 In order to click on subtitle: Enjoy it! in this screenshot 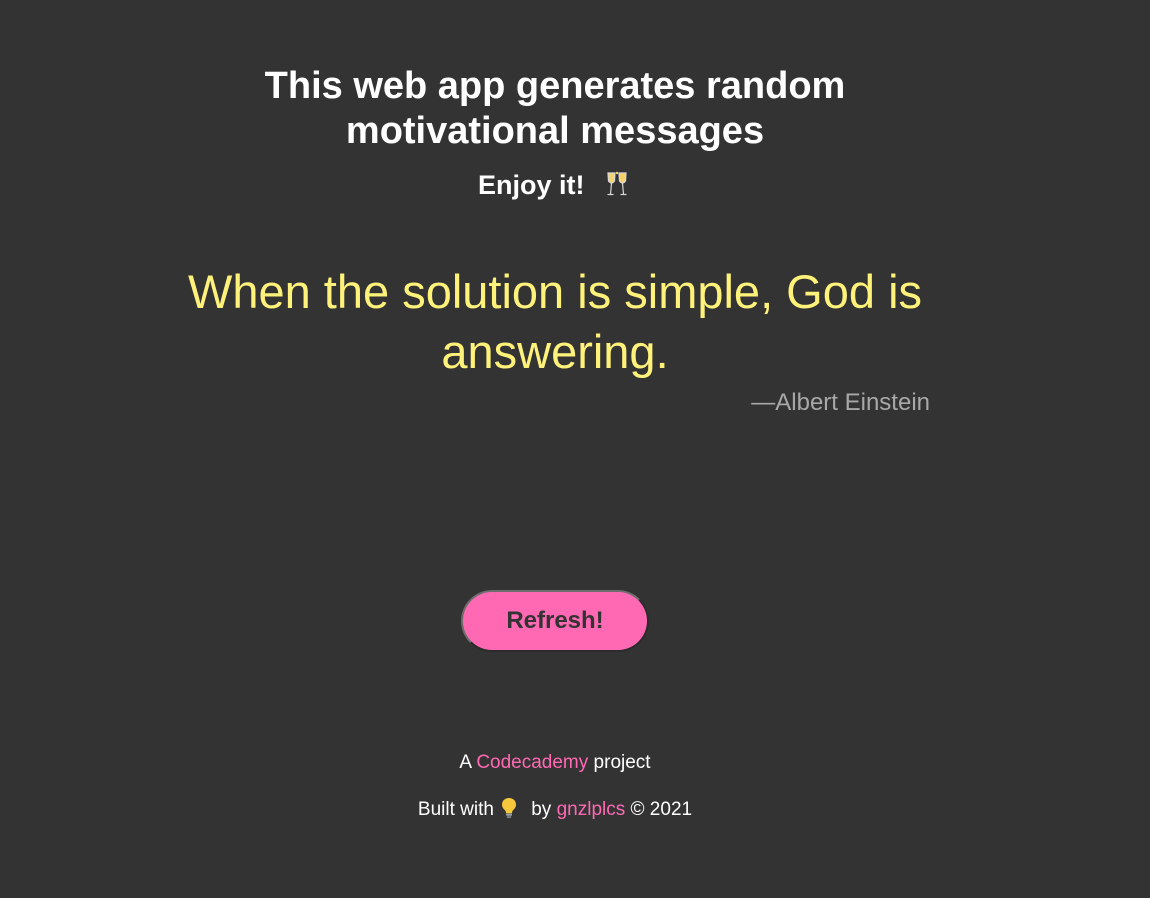, I will do `click(555, 185)`.